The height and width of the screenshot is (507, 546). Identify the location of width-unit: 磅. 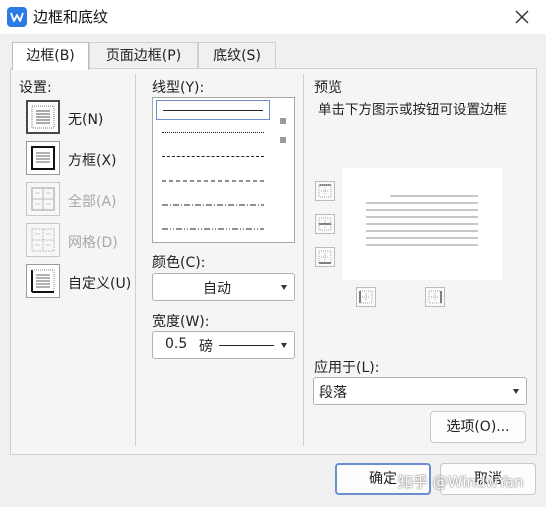
(206, 347).